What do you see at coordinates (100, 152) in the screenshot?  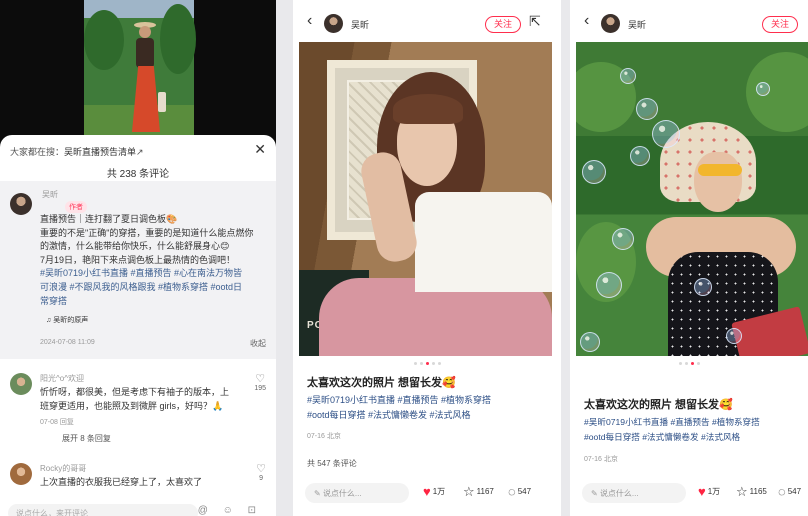 I see `search-term: 吴昕直播预告清单` at bounding box center [100, 152].